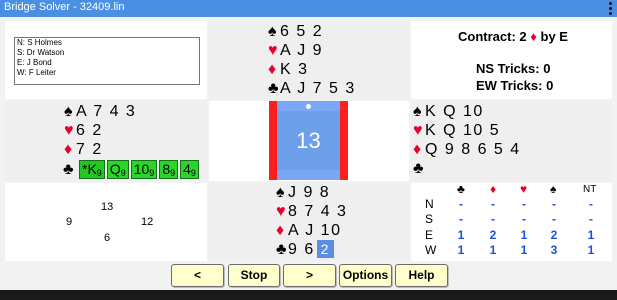 This screenshot has width=617, height=300. I want to click on east-hearts: ♥ K Q 10 5, so click(467, 130).